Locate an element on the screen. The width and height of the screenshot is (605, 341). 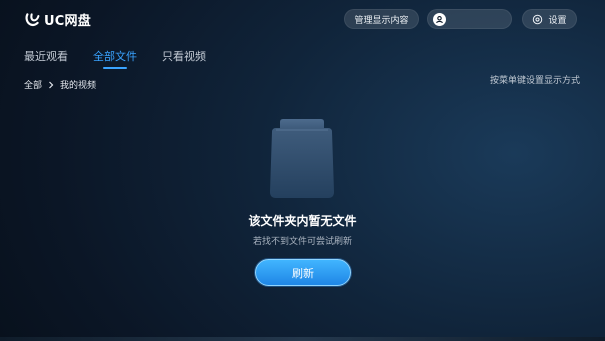
empty-state-title: 该文件夹内暂无文件 is located at coordinates (302, 221).